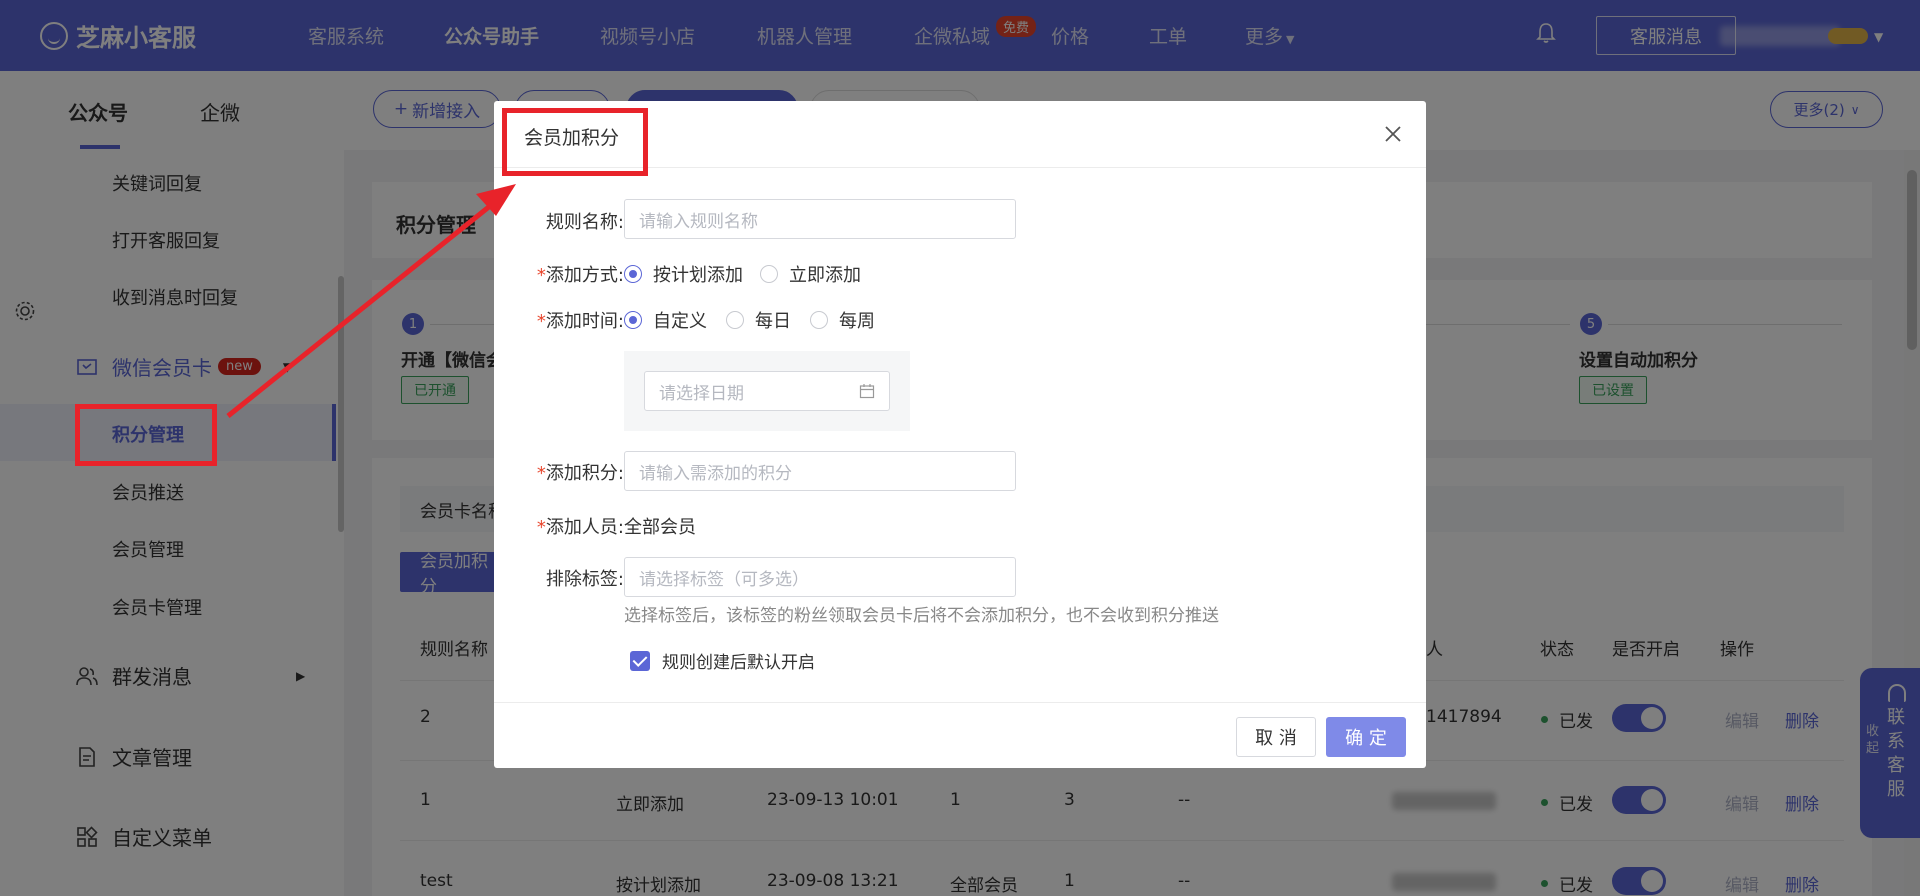 This screenshot has height=896, width=1920. I want to click on annotation-arrow, so click(371, 301).